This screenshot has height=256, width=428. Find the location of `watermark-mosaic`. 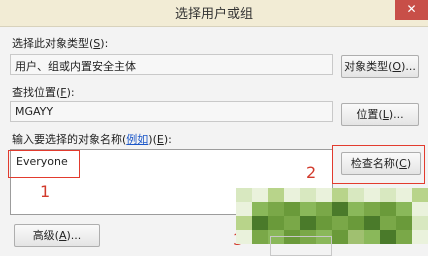

watermark-mosaic is located at coordinates (332, 216).